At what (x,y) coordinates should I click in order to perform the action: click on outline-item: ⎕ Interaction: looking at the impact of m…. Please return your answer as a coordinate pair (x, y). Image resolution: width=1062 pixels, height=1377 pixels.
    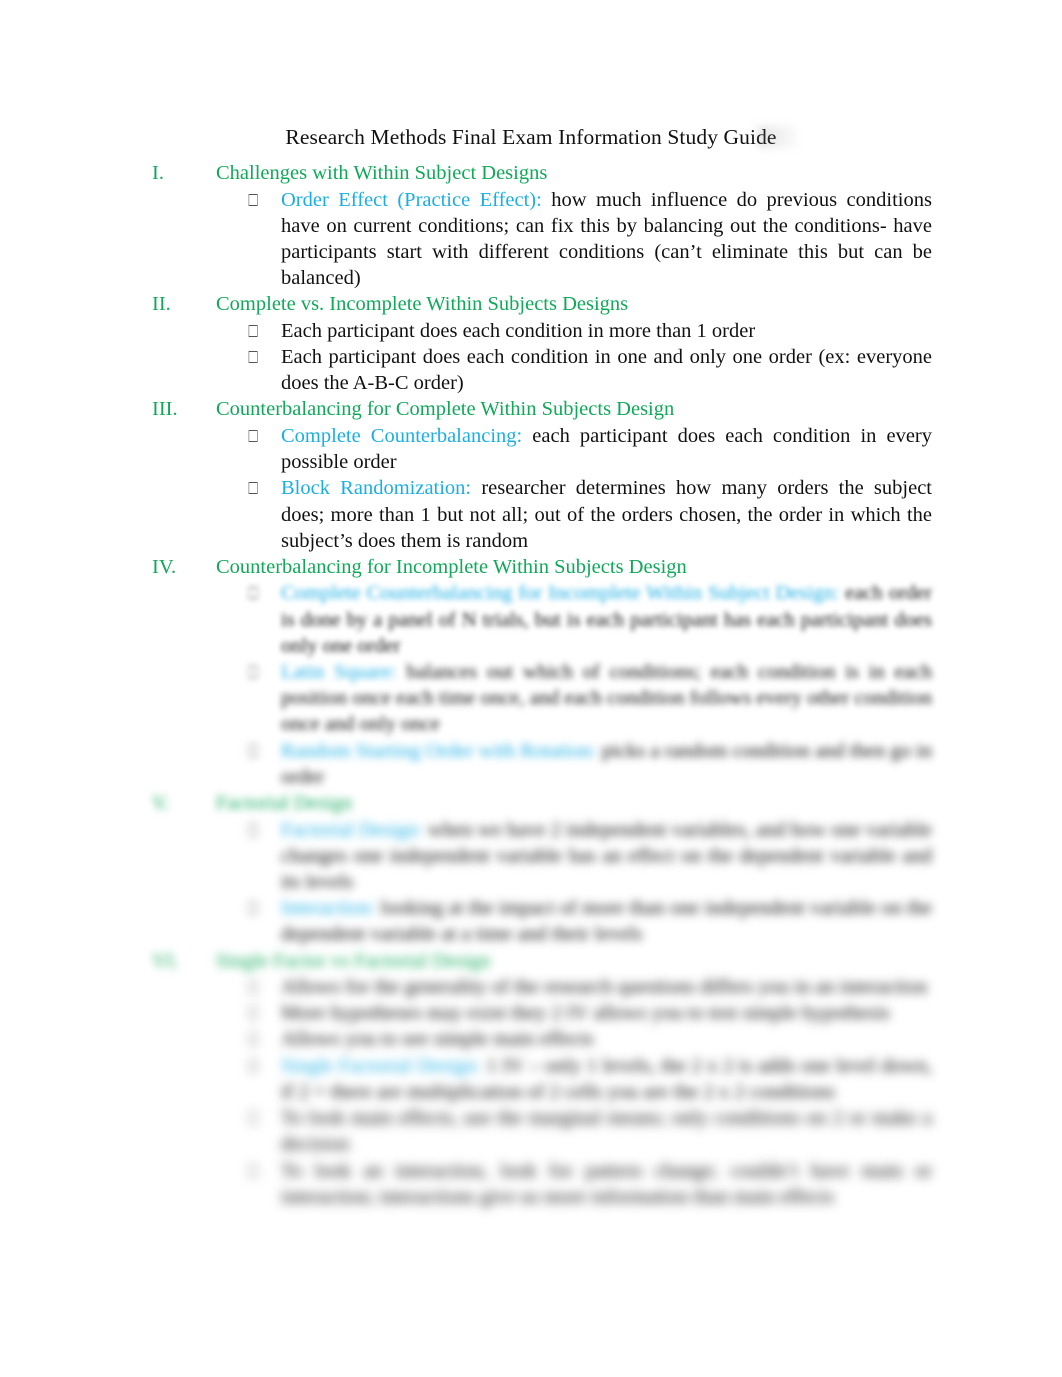
    Looking at the image, I should click on (531, 921).